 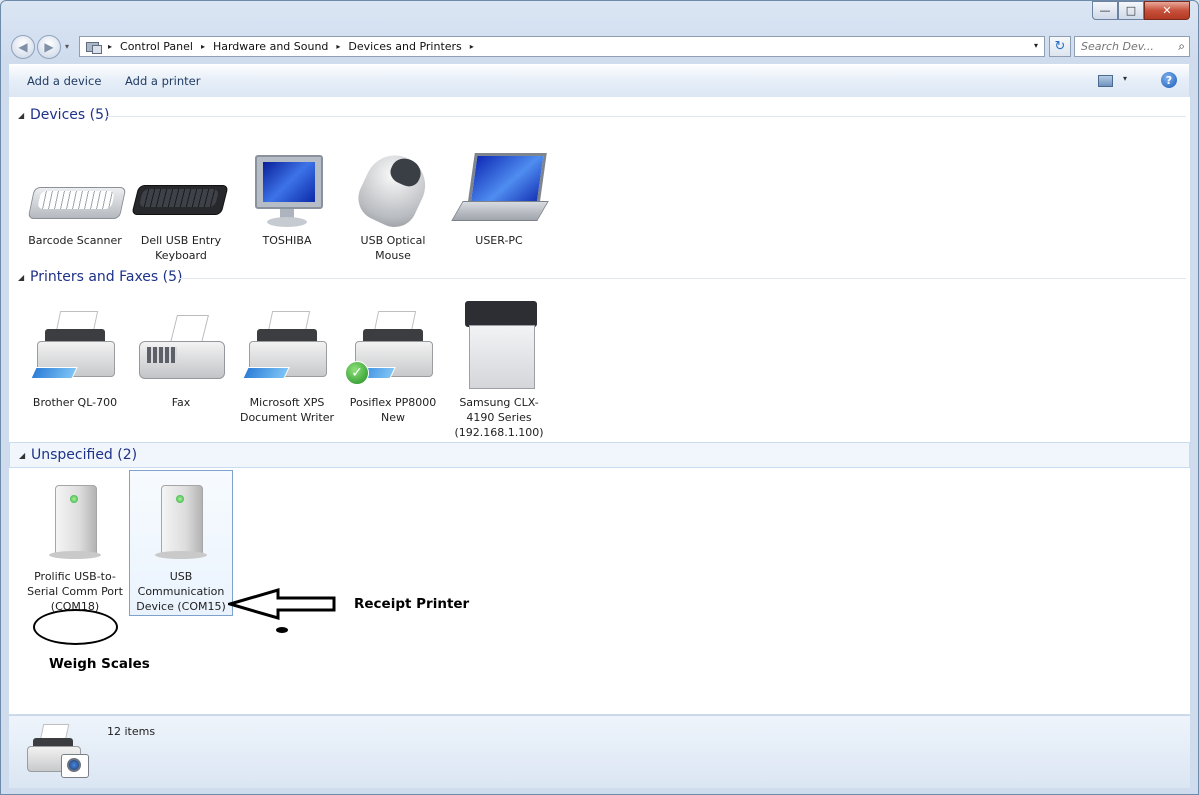 I want to click on device-label: Dell USB Entry Keyboard, so click(x=181, y=248).